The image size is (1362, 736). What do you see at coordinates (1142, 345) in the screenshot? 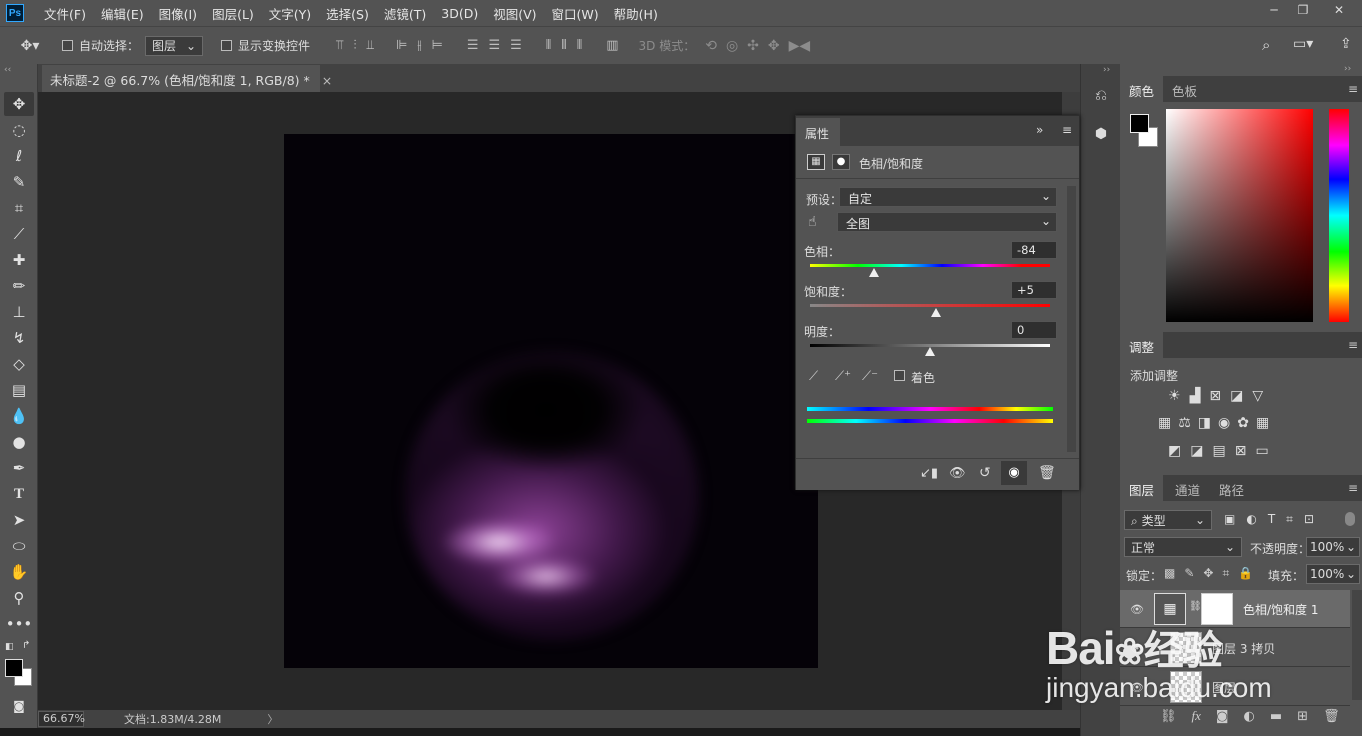
I see `tab-adjustments: 调整` at bounding box center [1142, 345].